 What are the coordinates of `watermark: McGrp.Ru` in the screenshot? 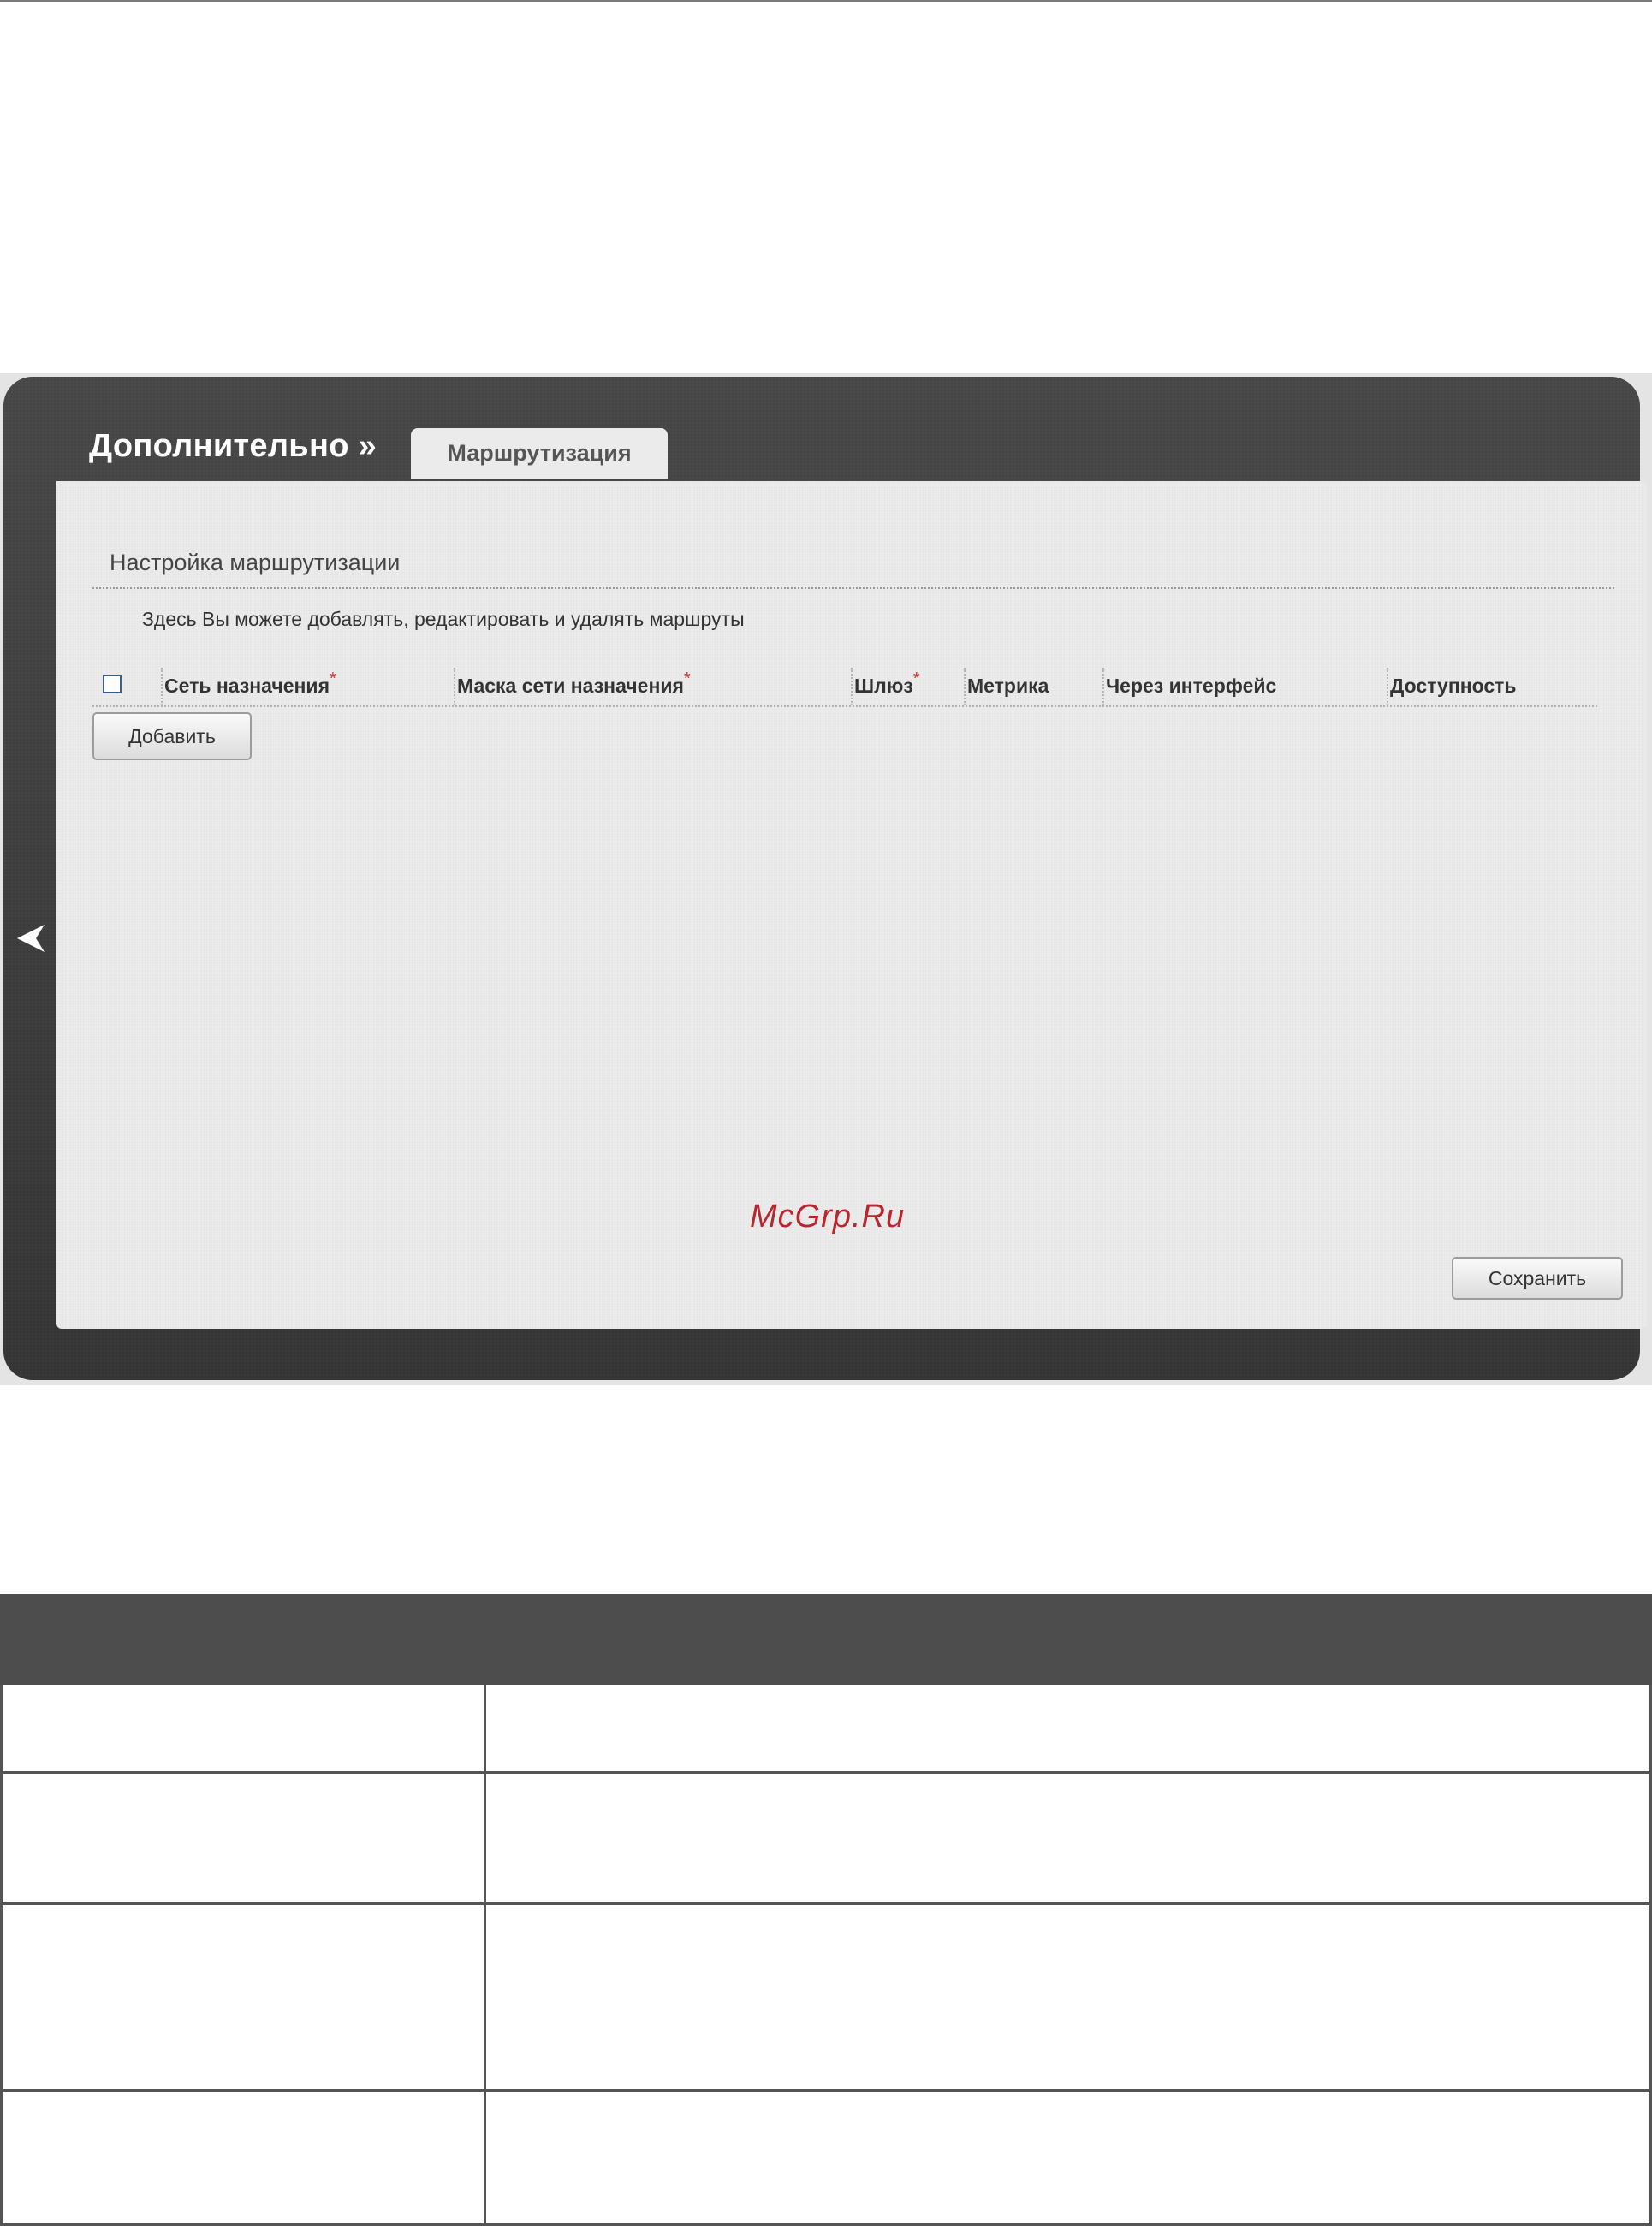 It's located at (828, 1217).